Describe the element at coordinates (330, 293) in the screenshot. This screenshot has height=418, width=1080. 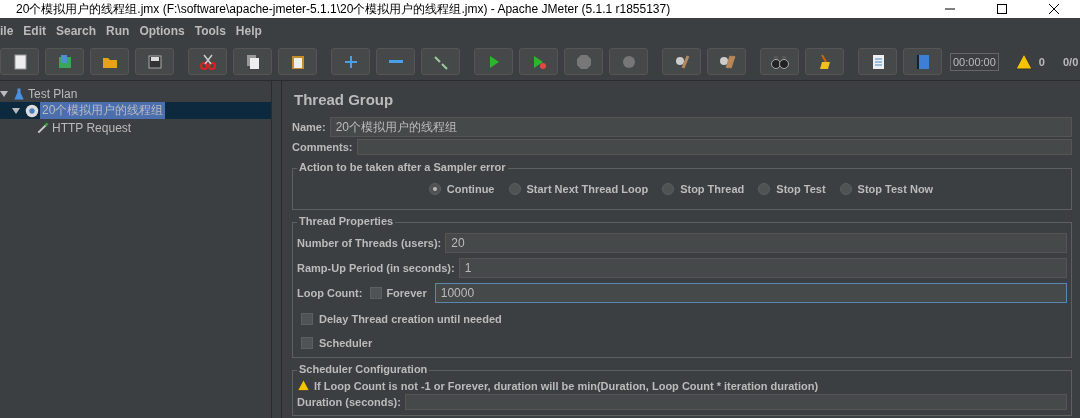
I see `field-label: Loop Count:` at that location.